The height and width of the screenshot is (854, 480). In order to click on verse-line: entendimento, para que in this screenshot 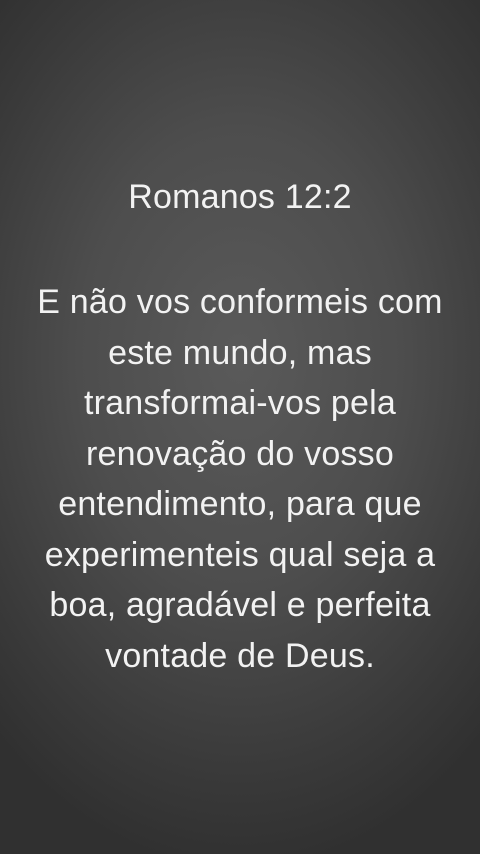, I will do `click(240, 504)`.